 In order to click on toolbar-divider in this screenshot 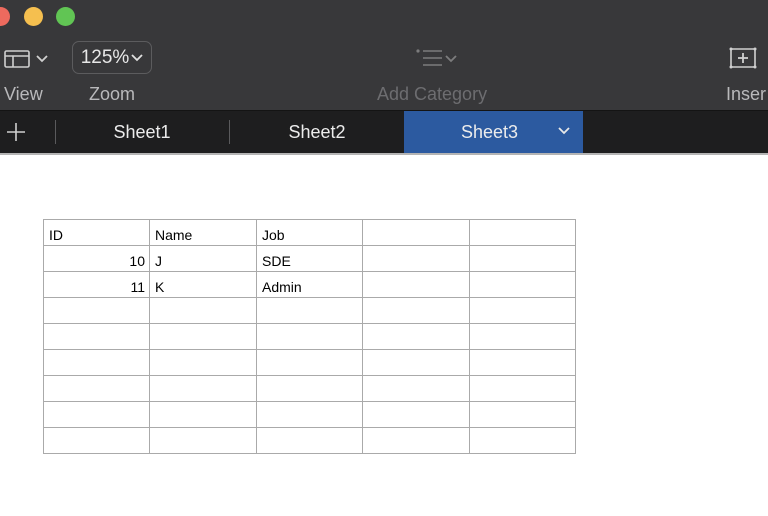, I will do `click(384, 154)`.